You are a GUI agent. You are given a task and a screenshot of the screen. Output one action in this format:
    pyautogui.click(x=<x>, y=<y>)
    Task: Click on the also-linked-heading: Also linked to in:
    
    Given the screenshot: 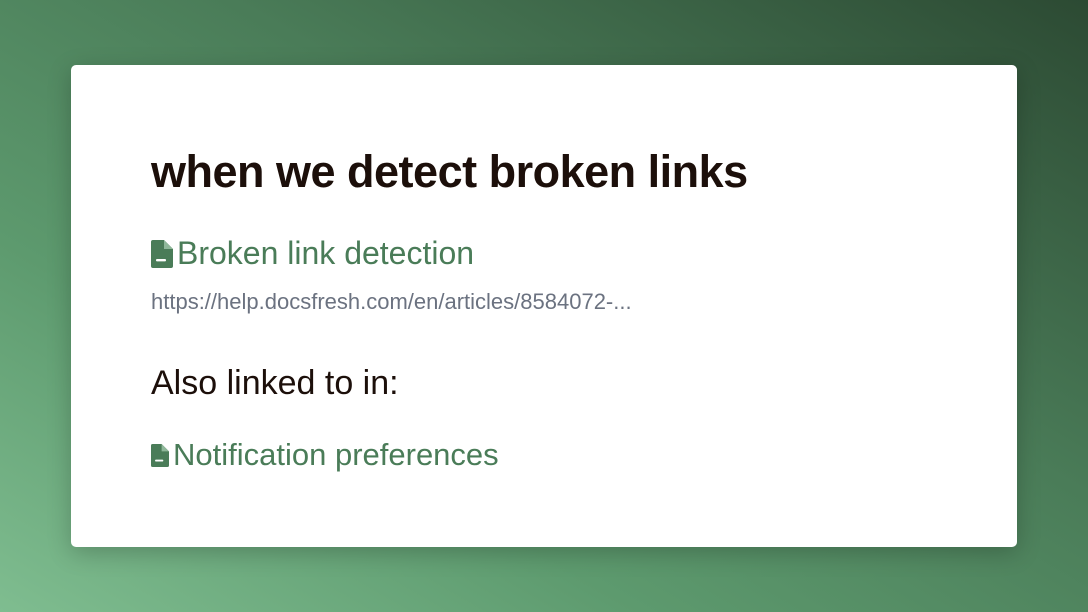 What is the action you would take?
    pyautogui.click(x=275, y=383)
    